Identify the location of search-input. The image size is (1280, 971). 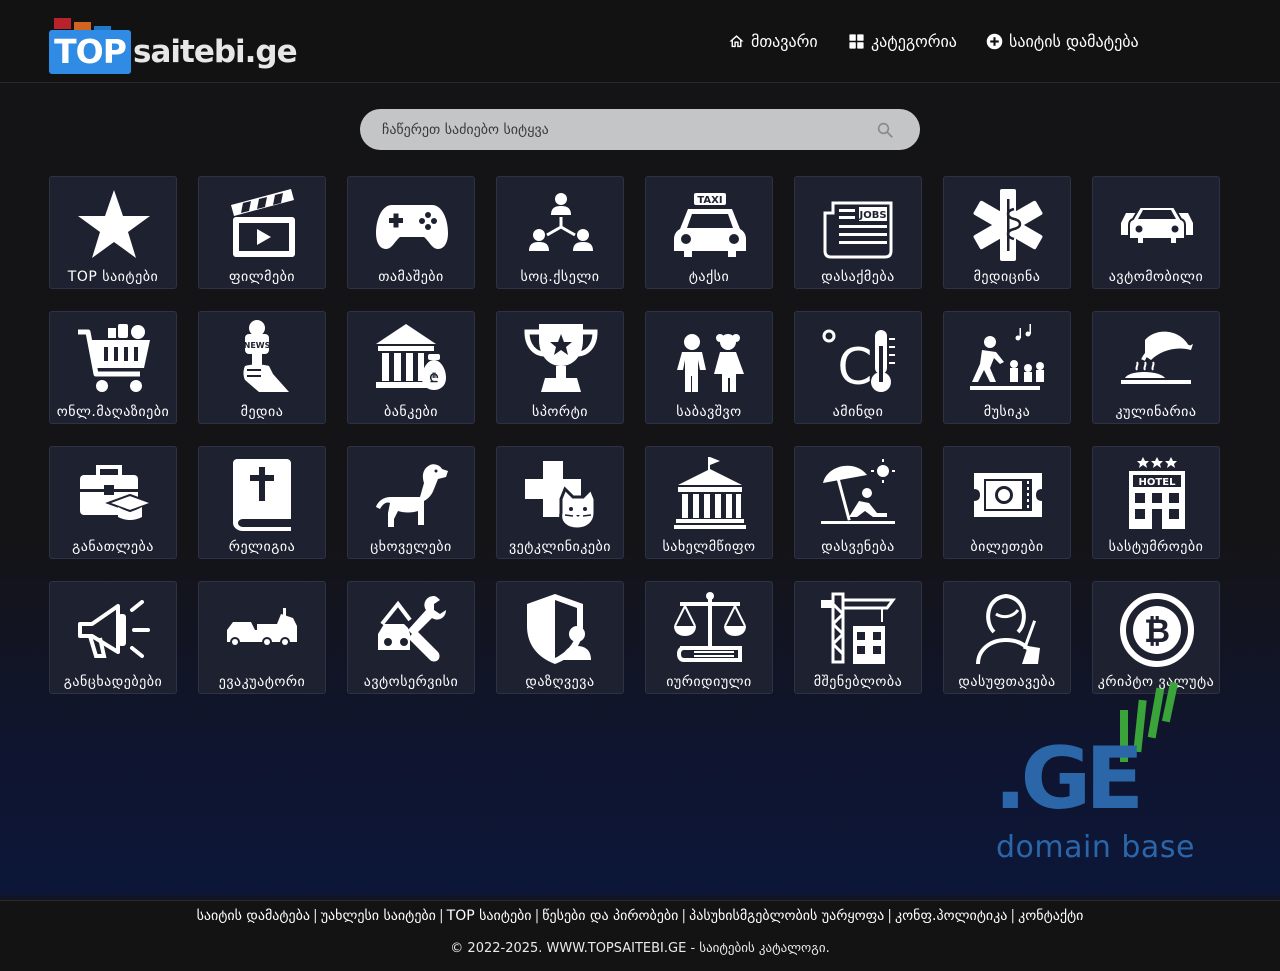
(622, 129).